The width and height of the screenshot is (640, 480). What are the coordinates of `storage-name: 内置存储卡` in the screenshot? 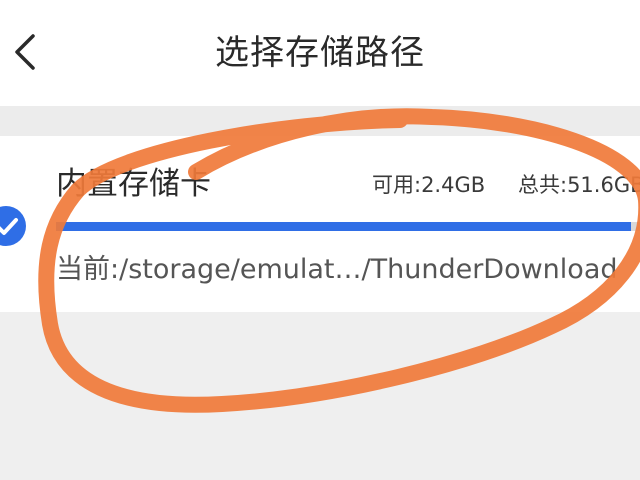 It's located at (133, 184).